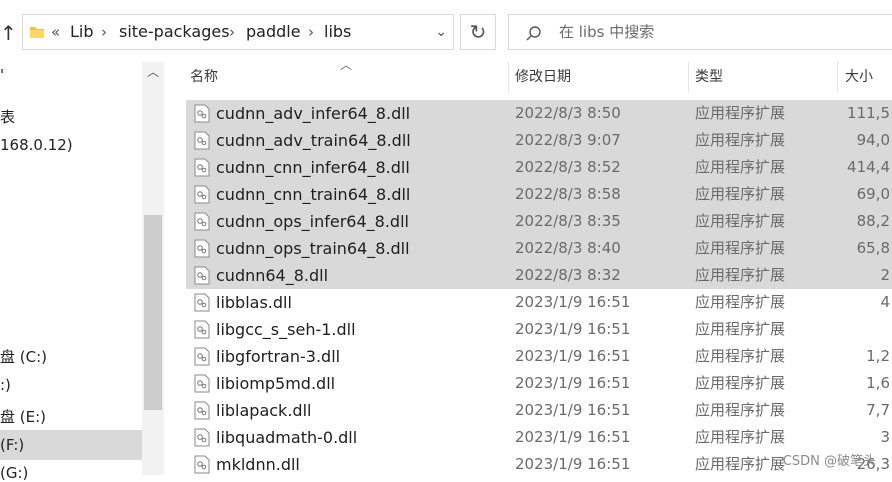 Image resolution: width=892 pixels, height=482 pixels. What do you see at coordinates (346, 65) in the screenshot?
I see `sort-ascending-icon: ︿` at bounding box center [346, 65].